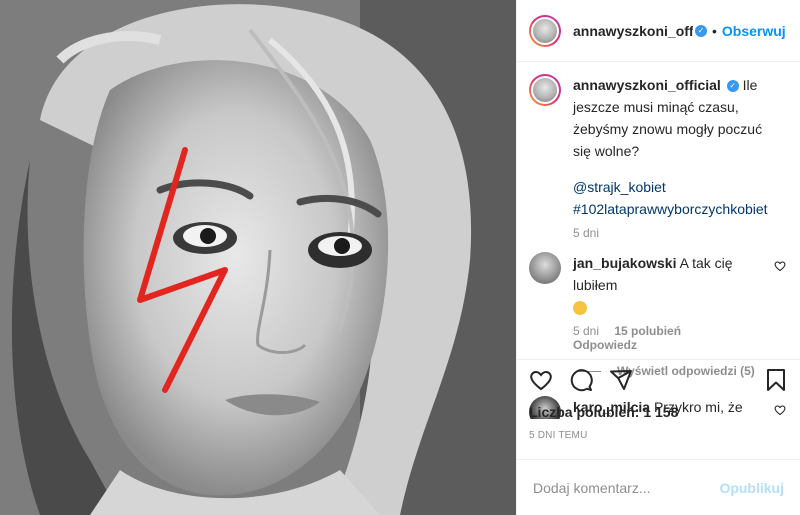  I want to click on comment-icon, so click(581, 380).